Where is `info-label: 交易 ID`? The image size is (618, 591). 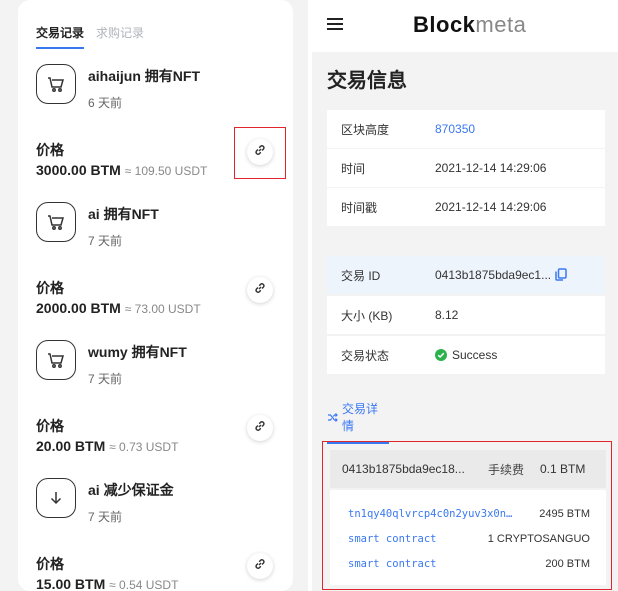
info-label: 交易 ID is located at coordinates (361, 275).